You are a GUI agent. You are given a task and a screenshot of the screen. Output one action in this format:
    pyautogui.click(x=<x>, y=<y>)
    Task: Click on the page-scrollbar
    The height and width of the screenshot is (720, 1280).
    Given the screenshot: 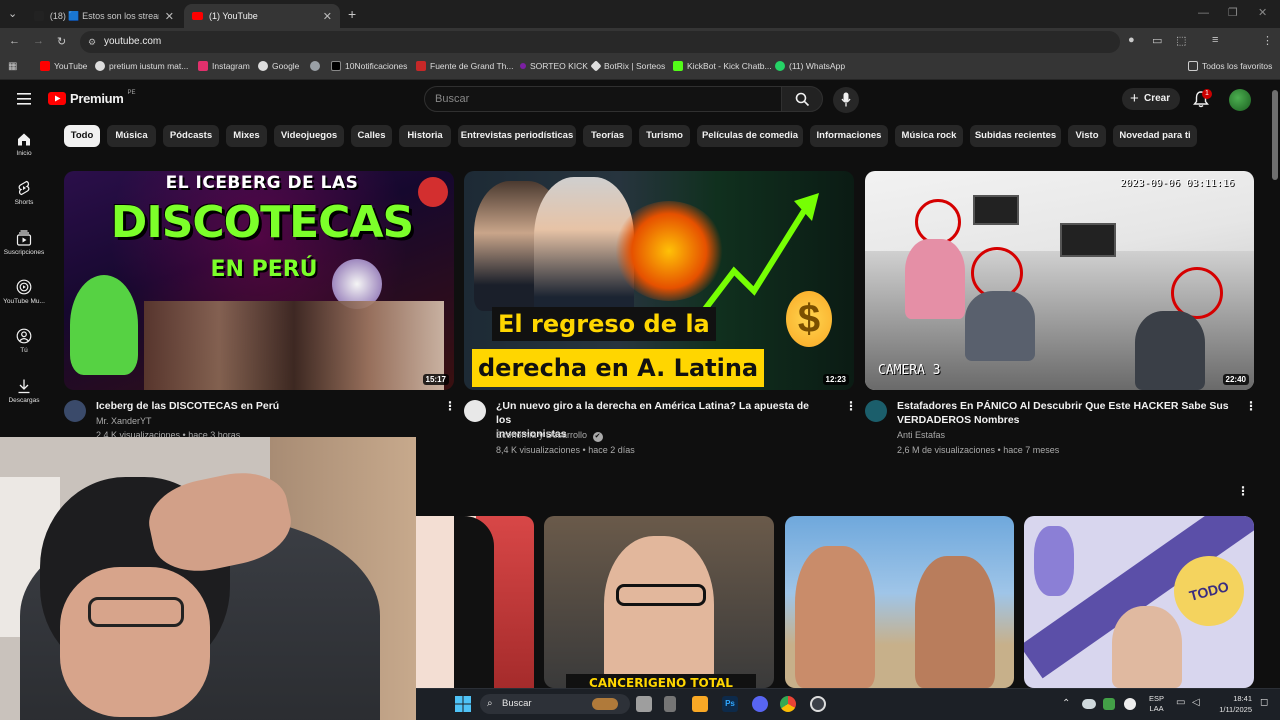 What is the action you would take?
    pyautogui.click(x=1275, y=135)
    